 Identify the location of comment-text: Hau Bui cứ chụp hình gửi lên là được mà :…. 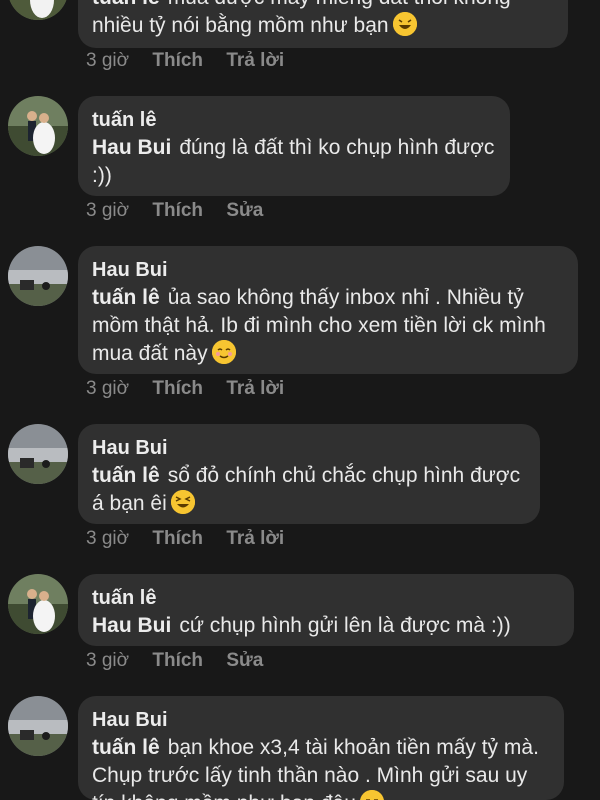
(326, 626).